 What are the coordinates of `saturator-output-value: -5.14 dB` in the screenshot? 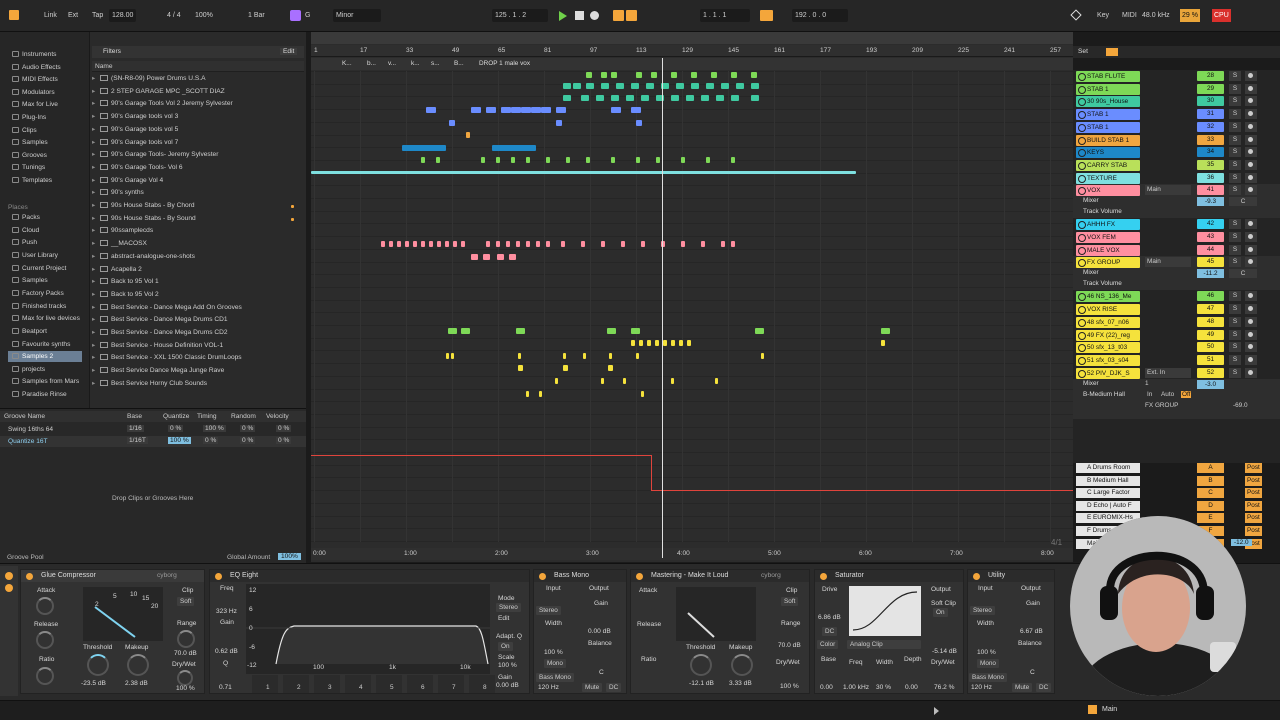 It's located at (944, 651).